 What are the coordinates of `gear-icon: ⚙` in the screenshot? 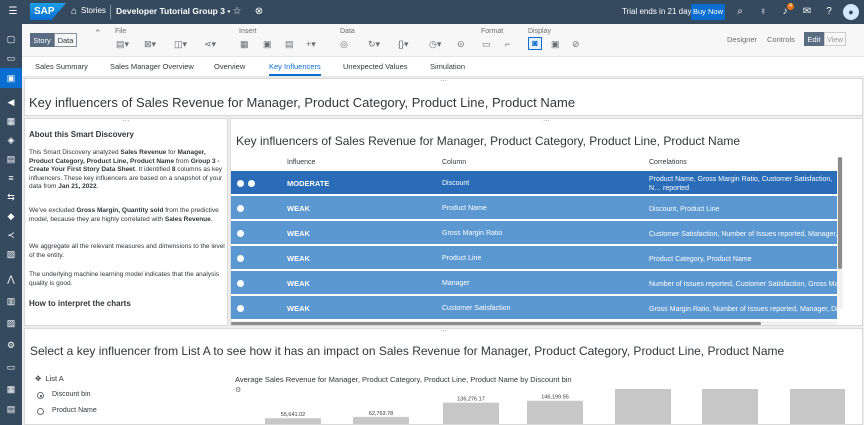 It's located at (11, 345).